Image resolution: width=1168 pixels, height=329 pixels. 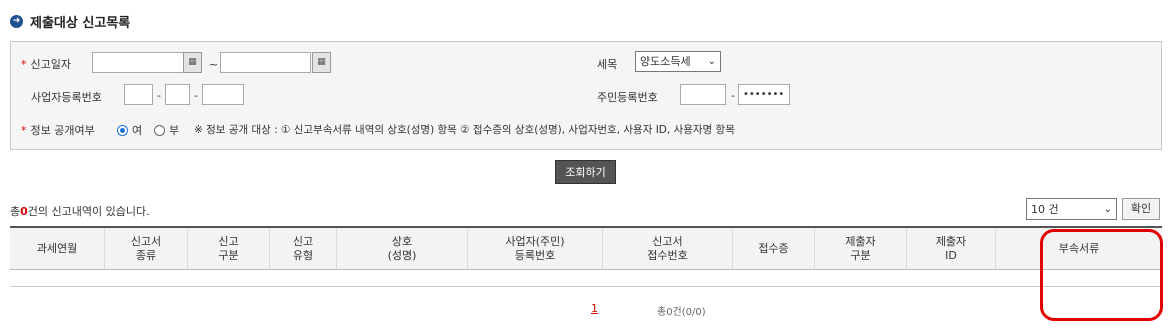 I want to click on report-date-label: * 신고일자, so click(x=46, y=64).